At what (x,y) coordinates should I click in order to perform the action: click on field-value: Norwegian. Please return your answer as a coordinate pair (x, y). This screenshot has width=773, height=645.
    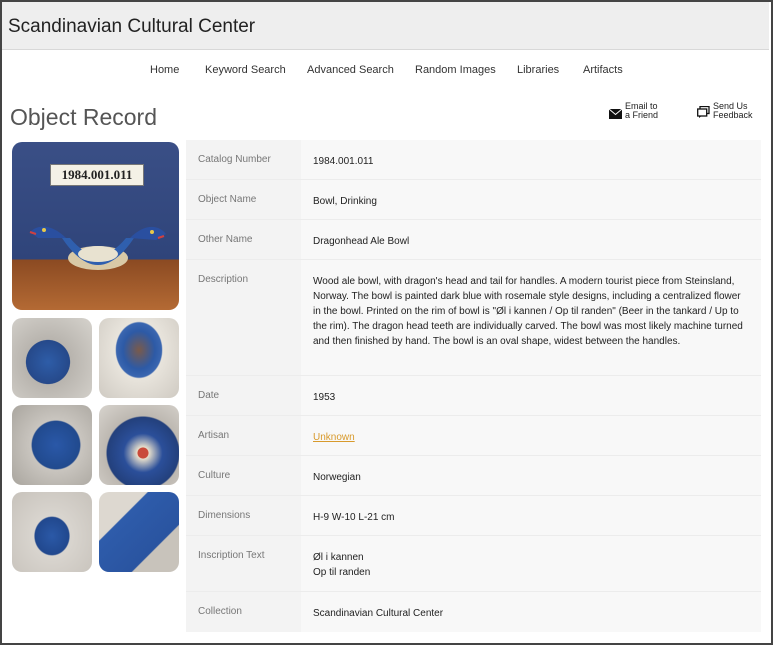
    Looking at the image, I should click on (531, 475).